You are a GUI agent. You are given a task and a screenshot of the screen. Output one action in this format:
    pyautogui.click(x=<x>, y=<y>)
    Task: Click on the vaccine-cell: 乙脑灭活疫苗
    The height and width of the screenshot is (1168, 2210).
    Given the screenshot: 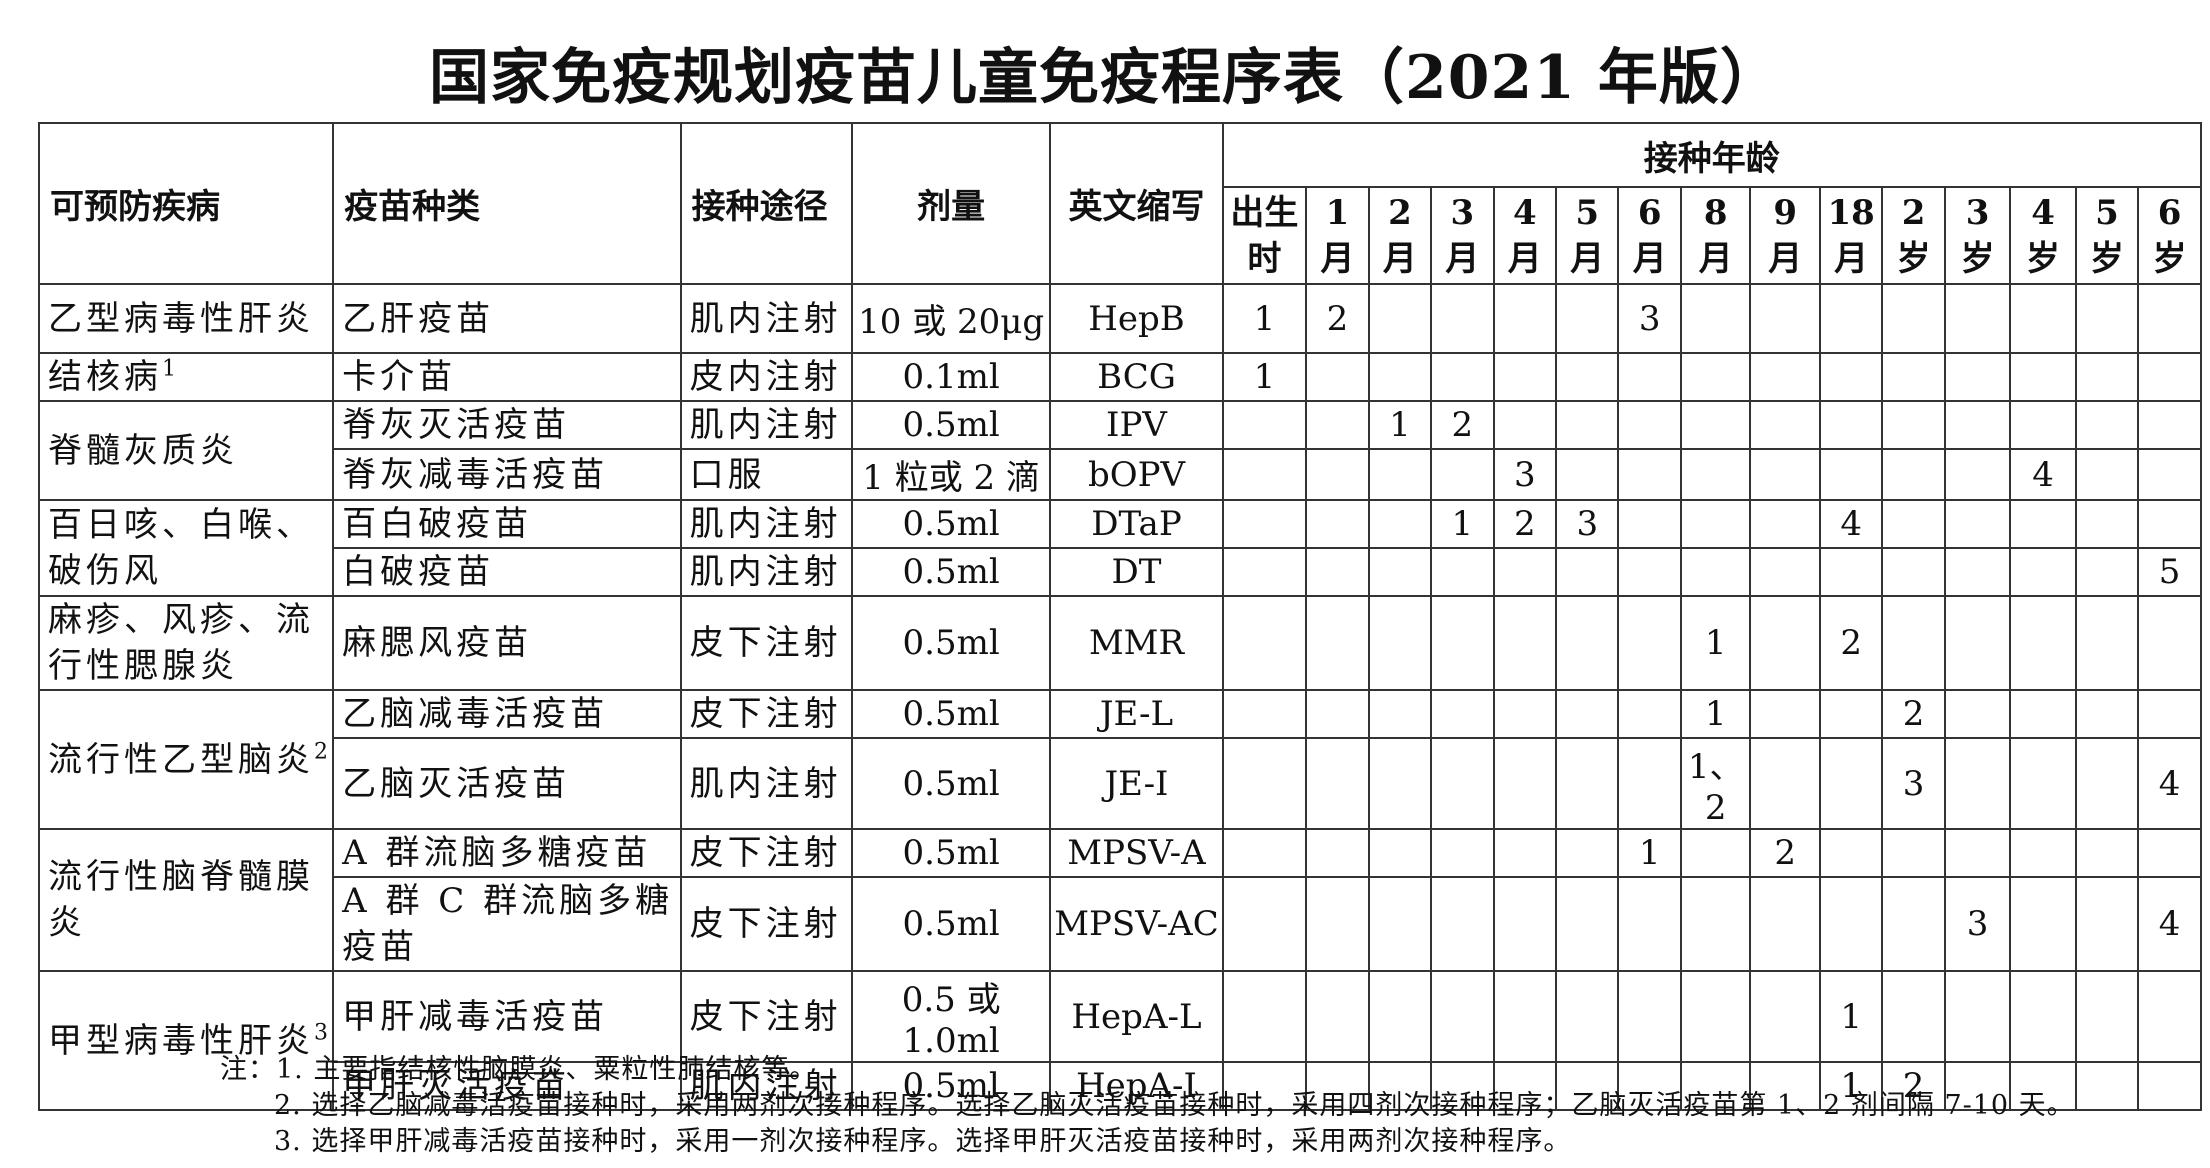 What is the action you would take?
    pyautogui.click(x=507, y=783)
    